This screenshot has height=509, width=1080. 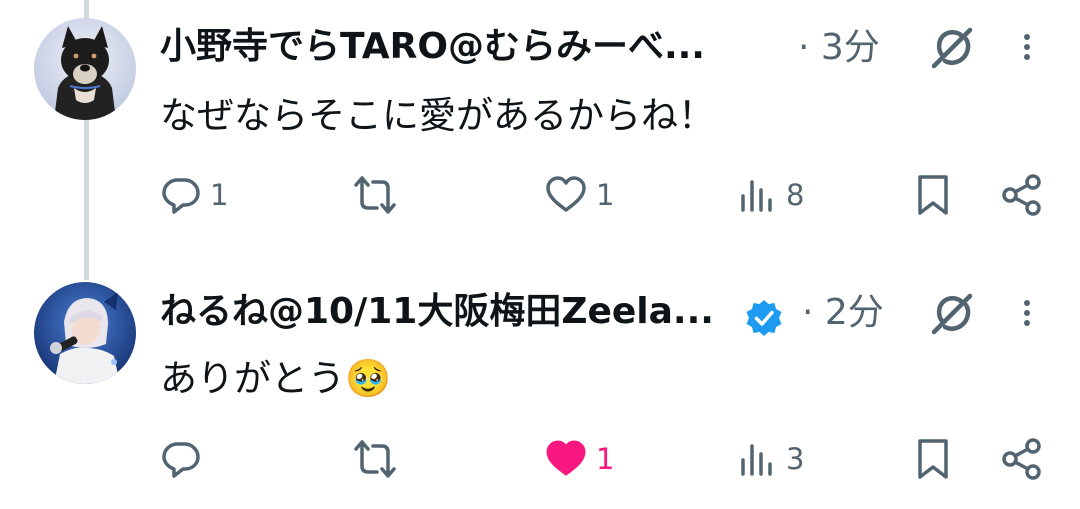 I want to click on singer-avatar-image, so click(x=85, y=333).